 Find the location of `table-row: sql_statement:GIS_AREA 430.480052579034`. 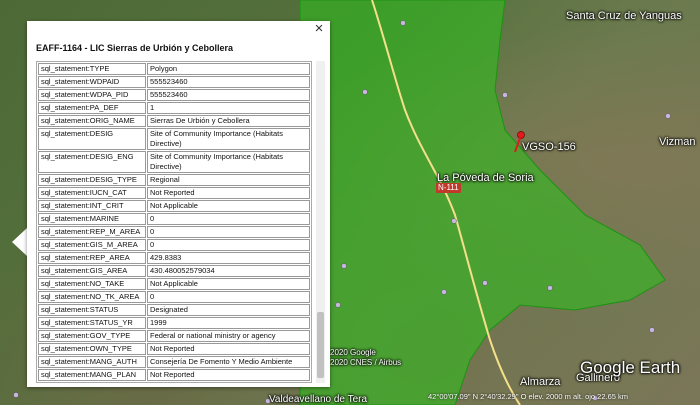

table-row: sql_statement:GIS_AREA 430.480052579034 is located at coordinates (174, 271).